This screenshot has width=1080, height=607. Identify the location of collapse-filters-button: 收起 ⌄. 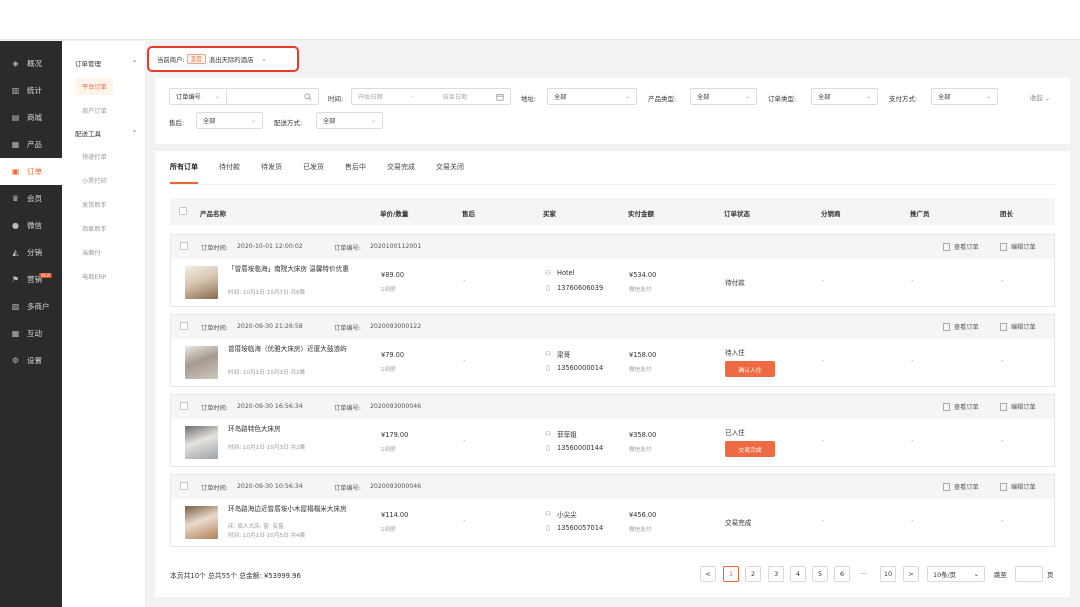
(1040, 97).